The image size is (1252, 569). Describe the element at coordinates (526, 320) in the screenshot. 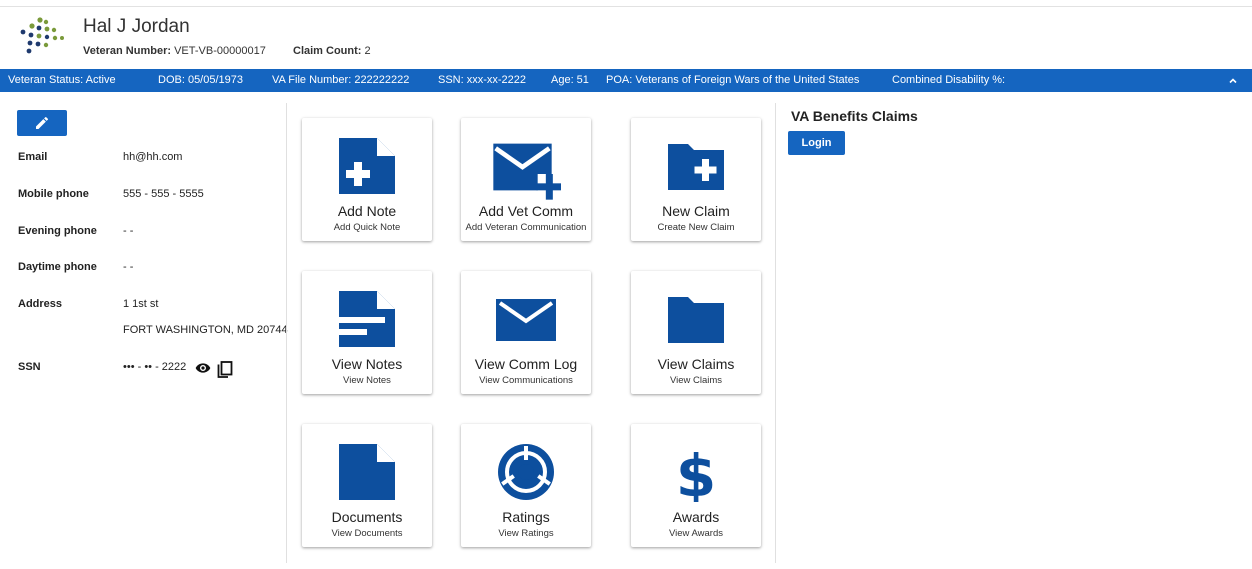

I see `mail-icon` at that location.